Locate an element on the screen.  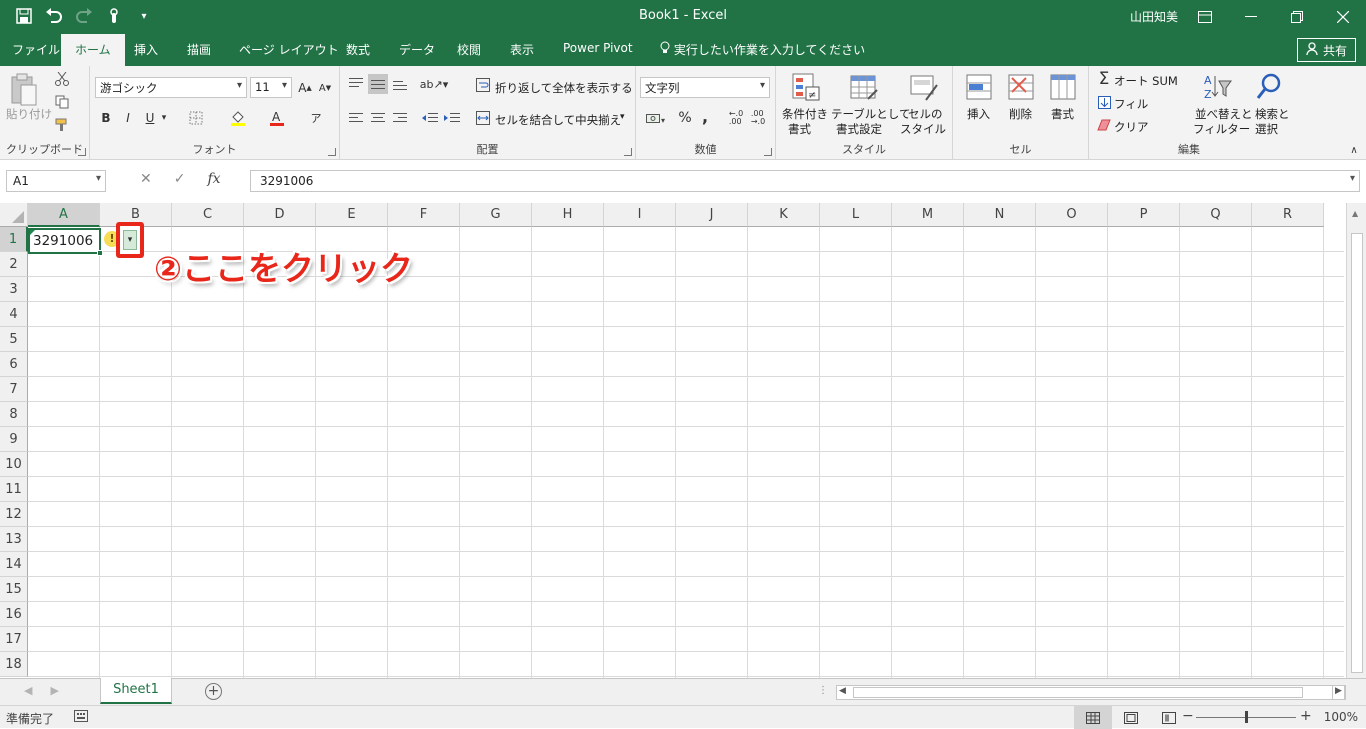
row-header-8: 8 is located at coordinates (14, 414).